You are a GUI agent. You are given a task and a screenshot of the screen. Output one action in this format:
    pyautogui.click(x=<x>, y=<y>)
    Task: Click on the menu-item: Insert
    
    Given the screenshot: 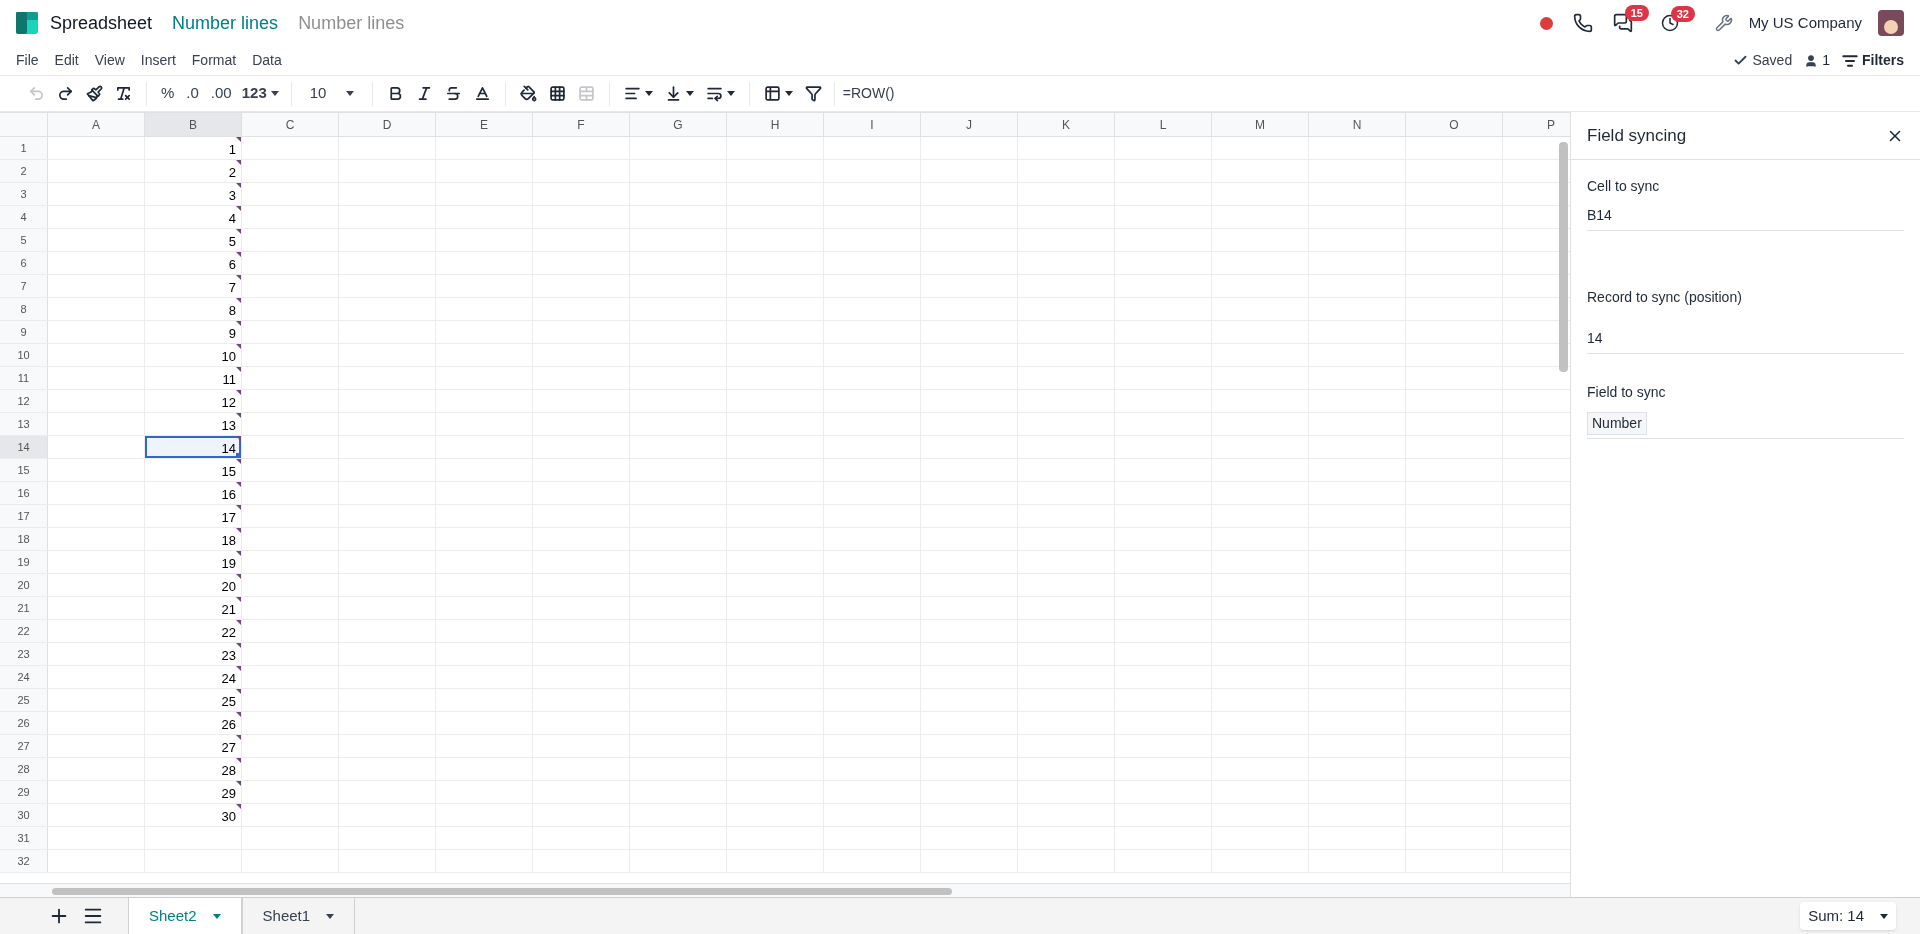 What is the action you would take?
    pyautogui.click(x=158, y=60)
    